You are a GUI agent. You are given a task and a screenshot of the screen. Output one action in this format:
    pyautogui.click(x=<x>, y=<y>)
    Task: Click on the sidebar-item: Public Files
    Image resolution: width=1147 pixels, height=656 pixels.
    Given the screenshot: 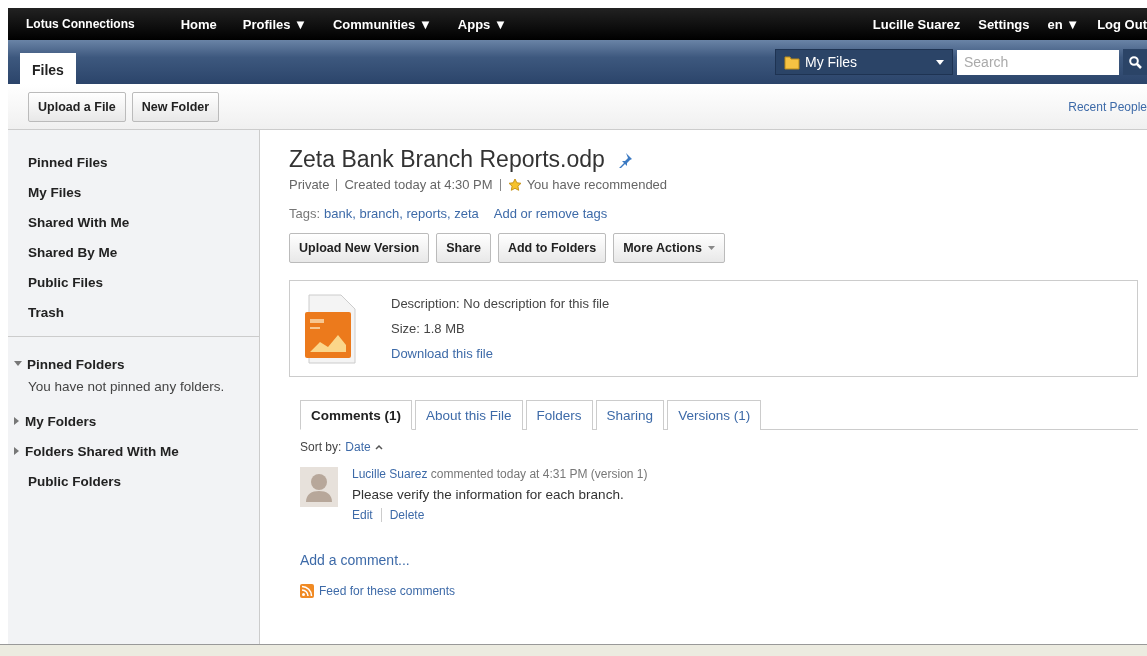 What is the action you would take?
    pyautogui.click(x=133, y=289)
    